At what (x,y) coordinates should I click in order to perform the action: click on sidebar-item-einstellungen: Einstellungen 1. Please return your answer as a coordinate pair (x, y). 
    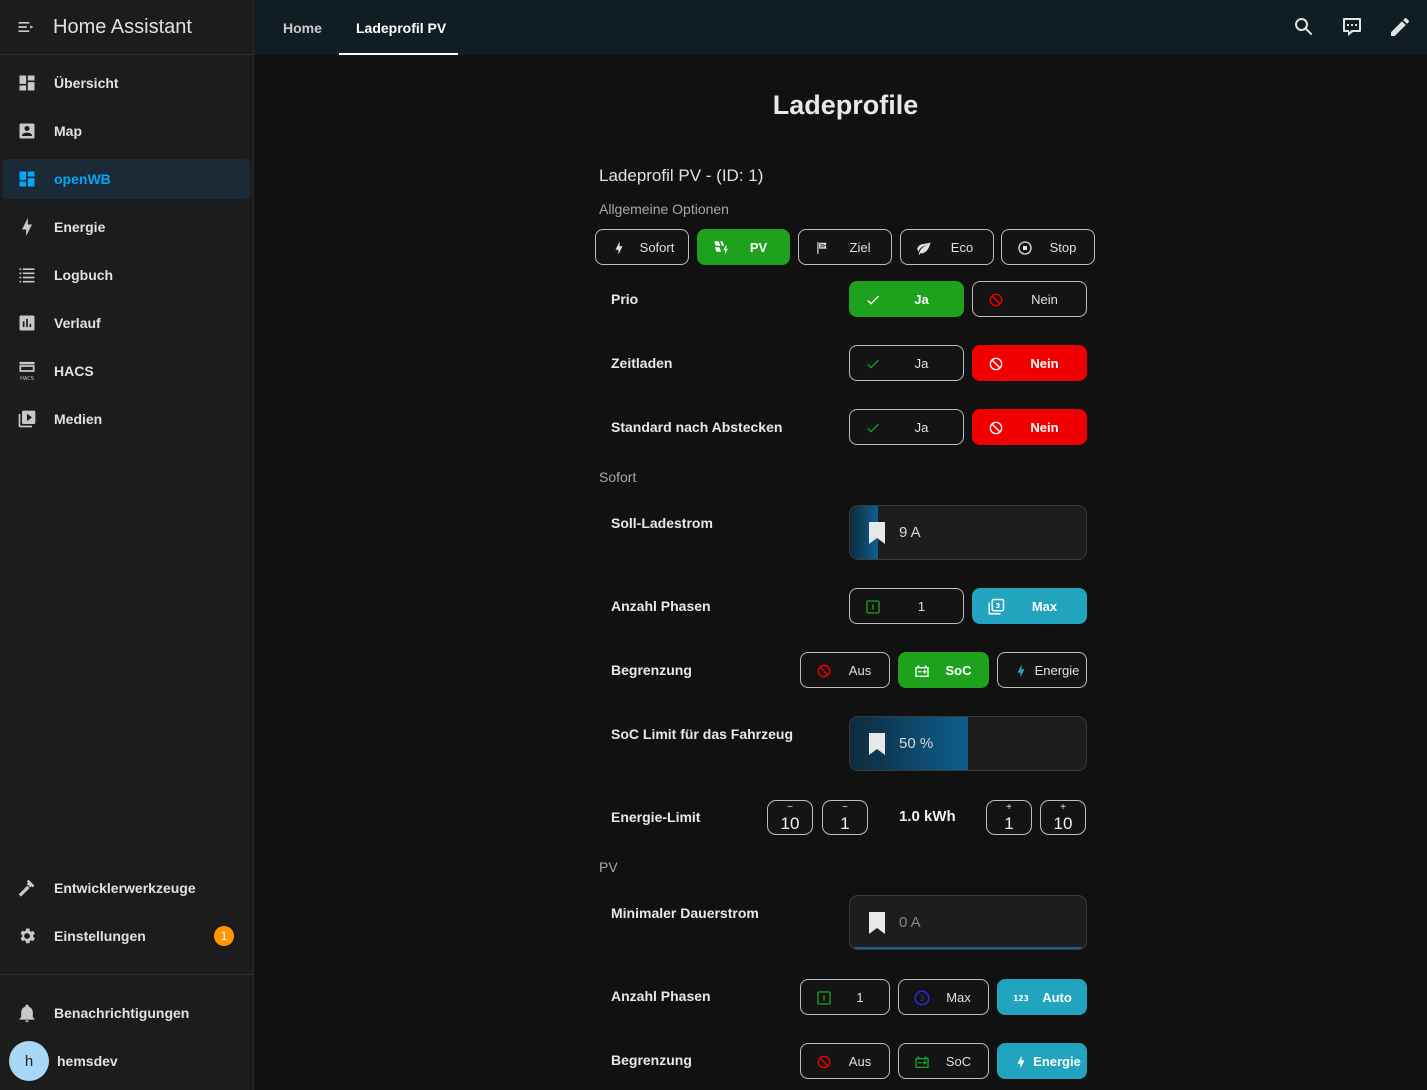
    Looking at the image, I should click on (126, 936).